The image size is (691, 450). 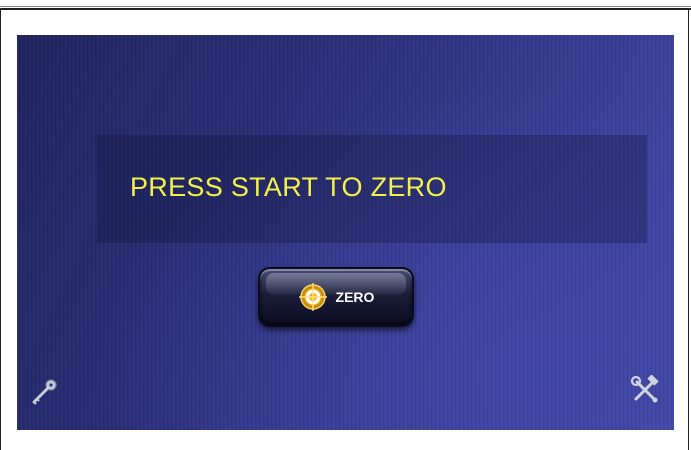 What do you see at coordinates (312, 297) in the screenshot?
I see `crosshair-target-icon` at bounding box center [312, 297].